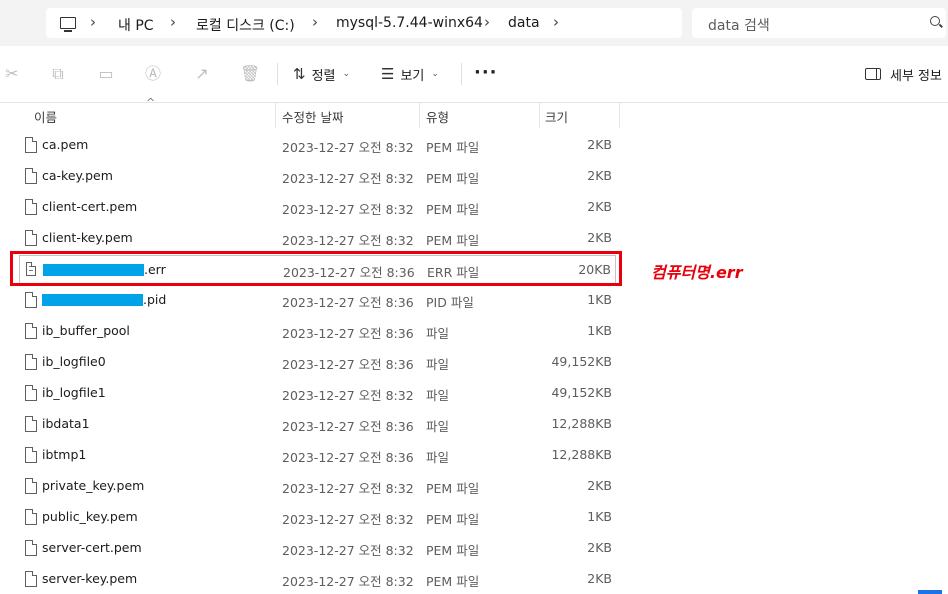 Image resolution: width=948 pixels, height=594 pixels. What do you see at coordinates (90, 516) in the screenshot?
I see `file-name: public_key.pem` at bounding box center [90, 516].